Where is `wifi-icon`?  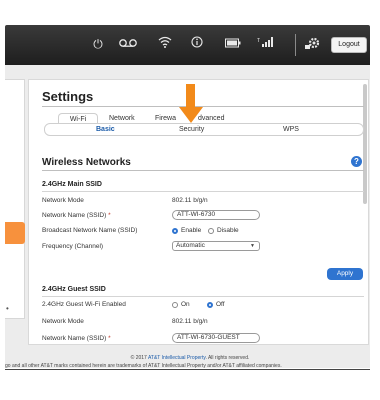 wifi-icon is located at coordinates (165, 44).